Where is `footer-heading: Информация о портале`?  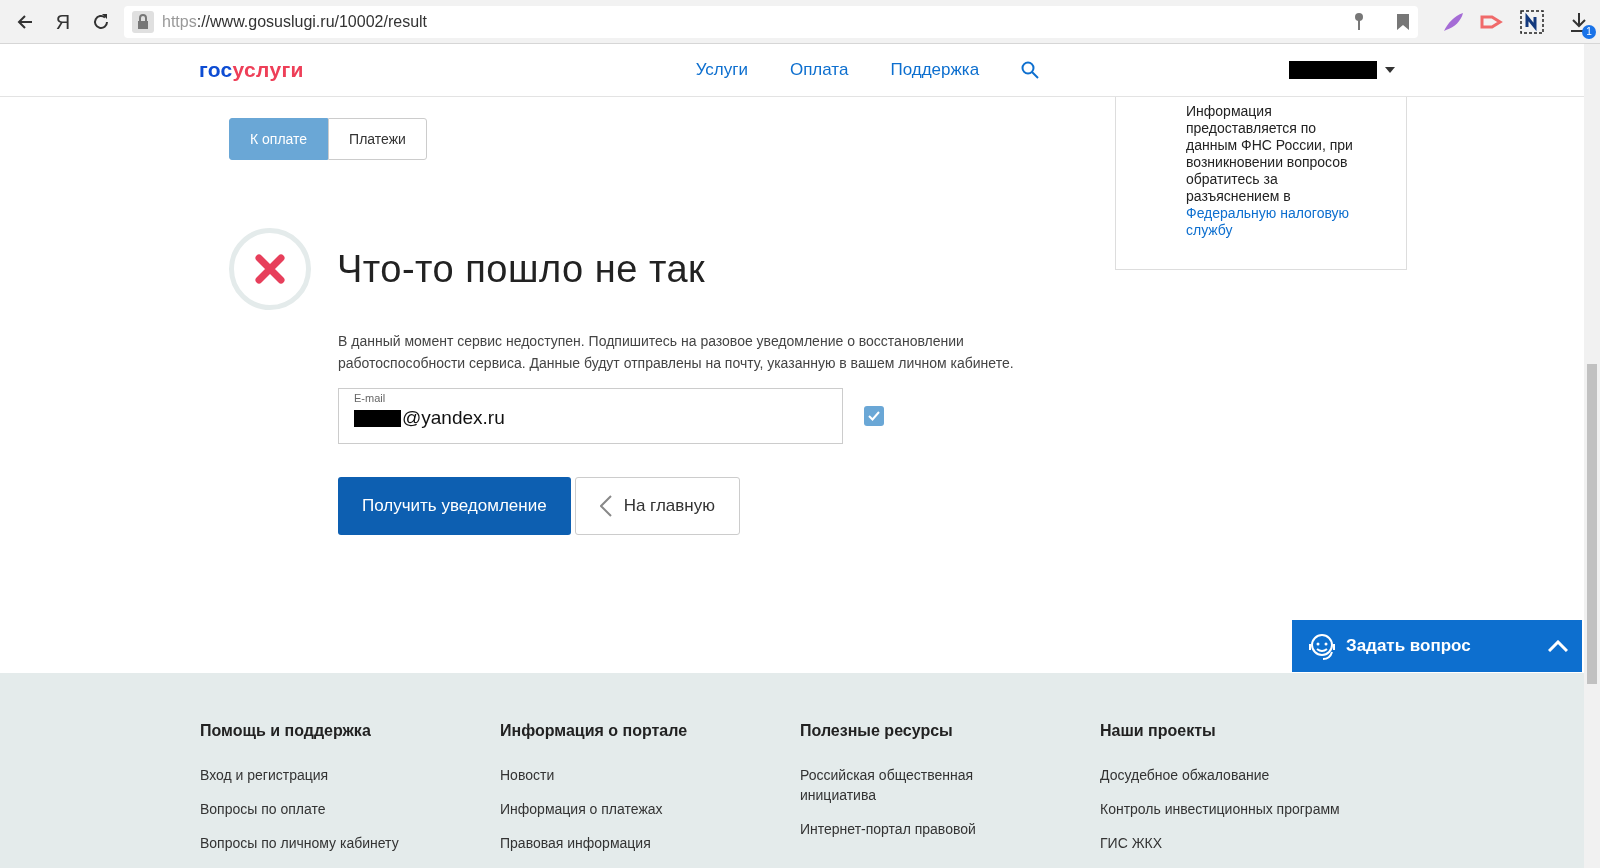
footer-heading: Информация о портале is located at coordinates (594, 731).